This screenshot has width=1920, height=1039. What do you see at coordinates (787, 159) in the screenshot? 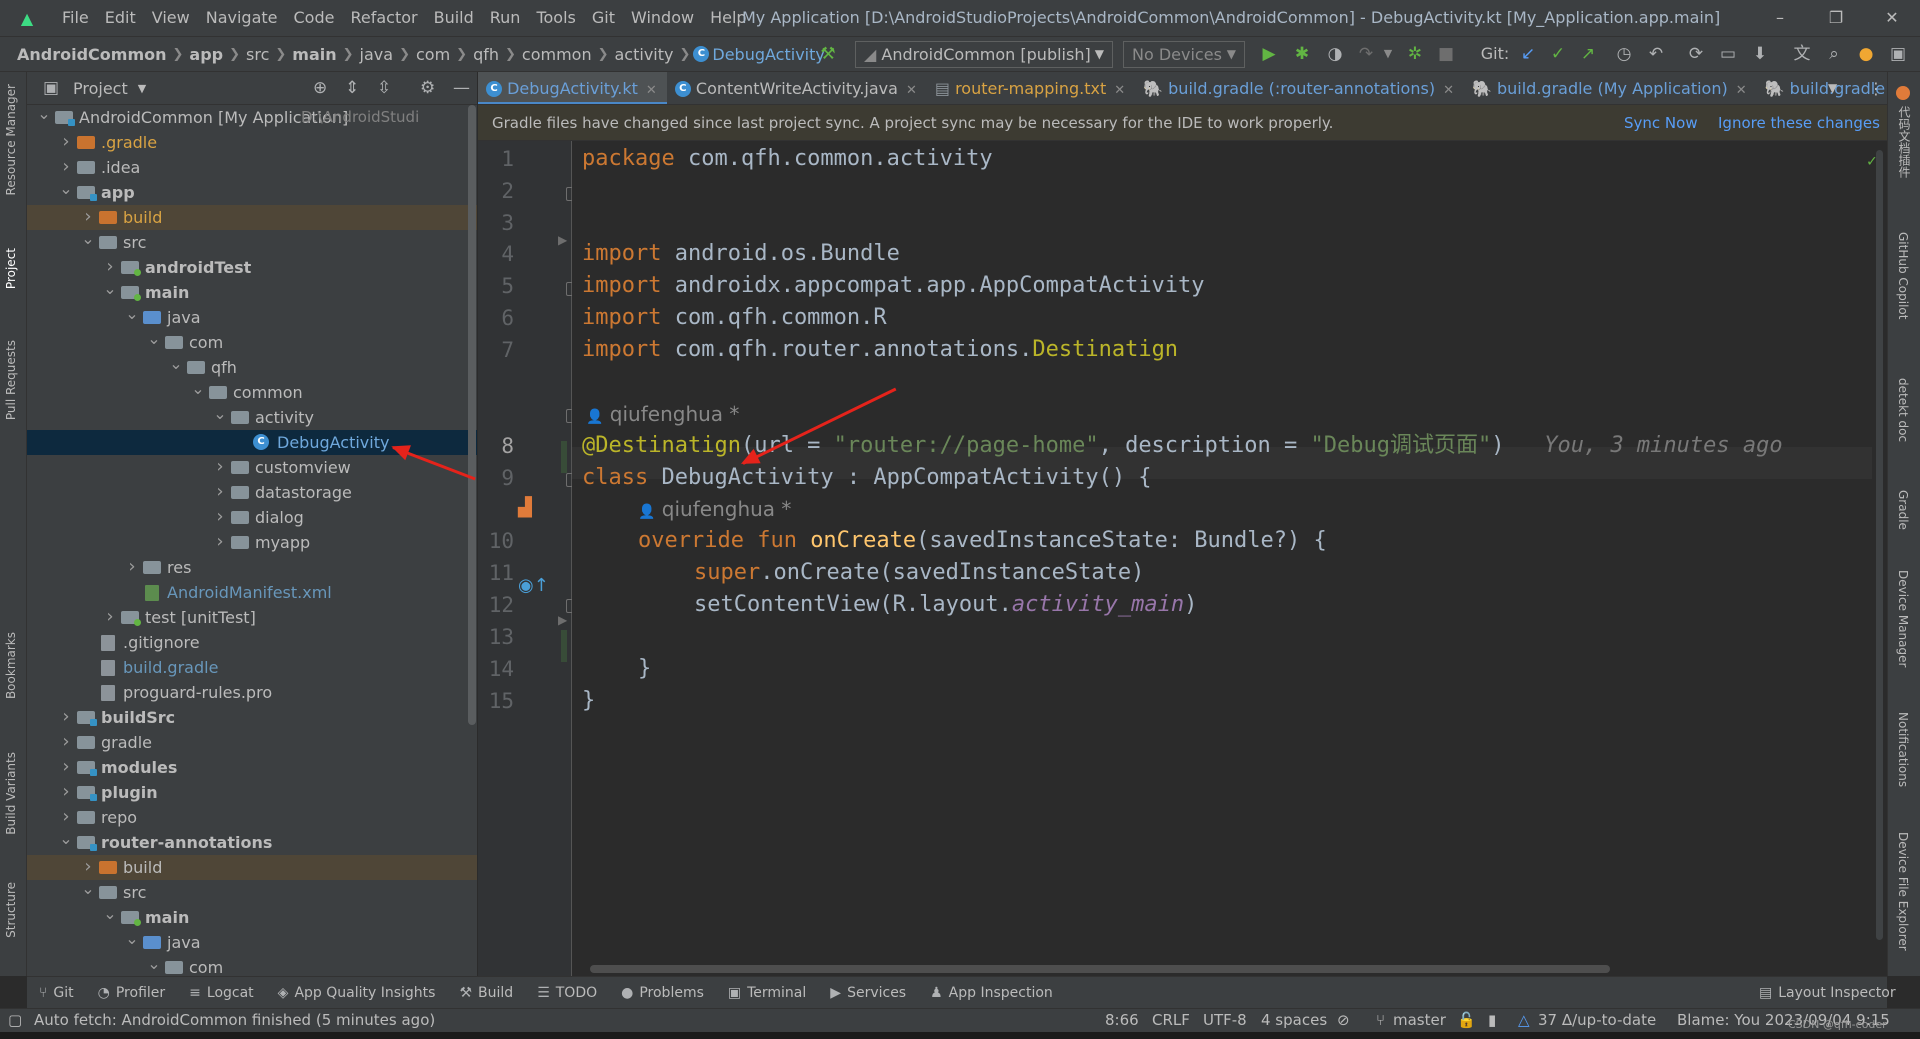
I see `code-line-1: package com.qfh.common.activity` at bounding box center [787, 159].